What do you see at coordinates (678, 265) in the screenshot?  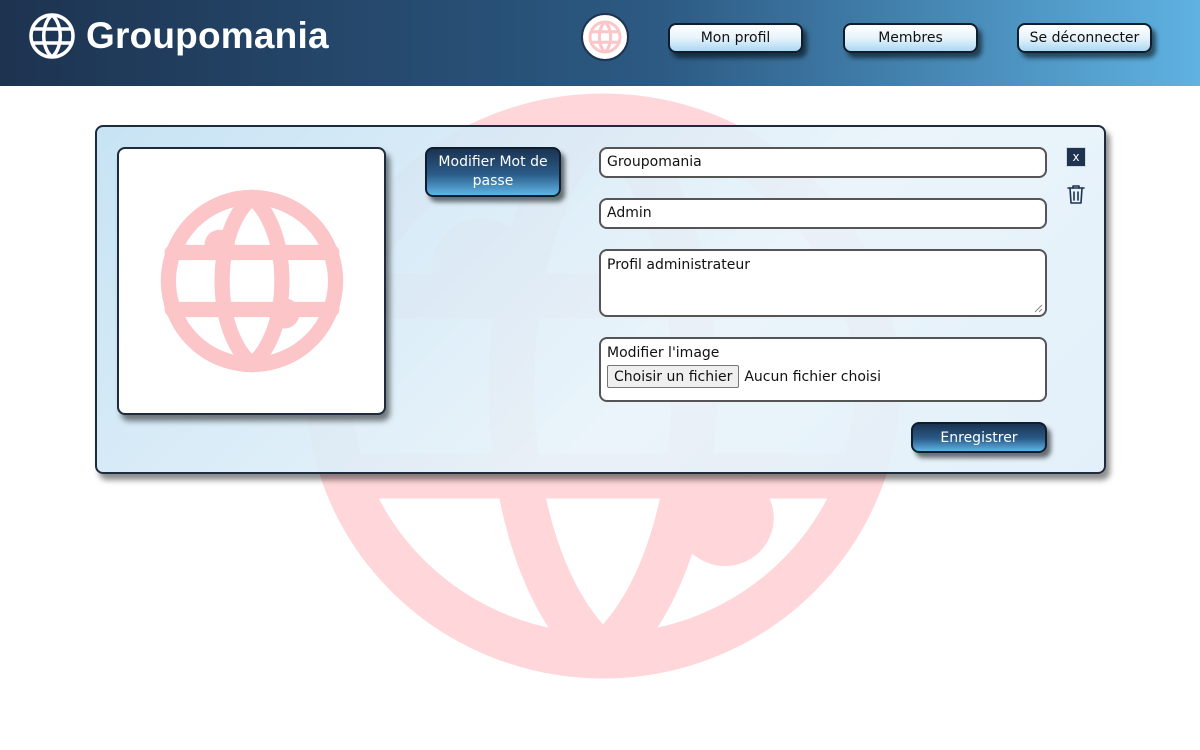 I see `bio-text: Profil administrateur` at bounding box center [678, 265].